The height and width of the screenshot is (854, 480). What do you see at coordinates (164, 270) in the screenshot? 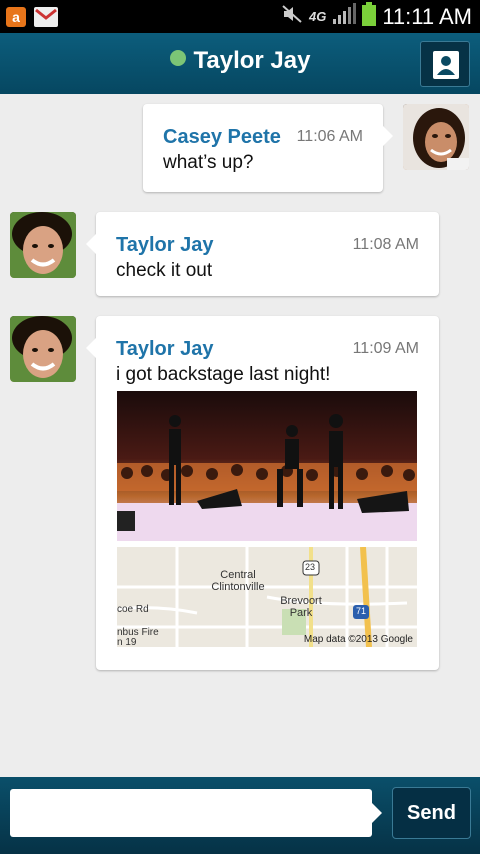
I see `message-text: check it out` at bounding box center [164, 270].